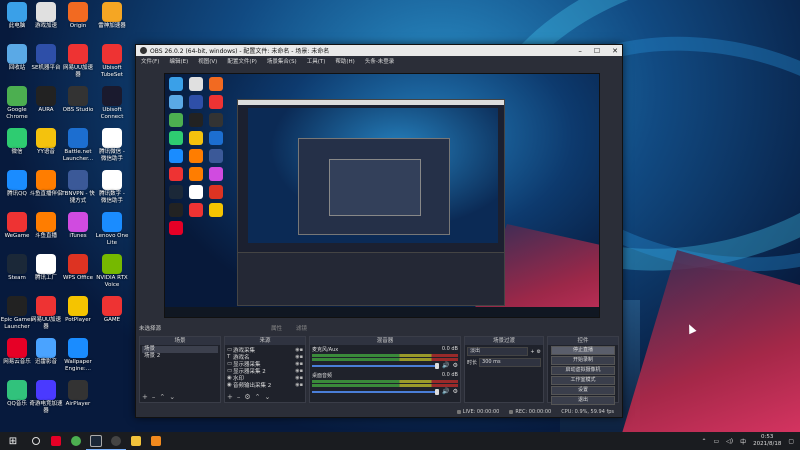 The width and height of the screenshot is (800, 450). I want to click on menu-help: 帮助(H), so click(344, 61).